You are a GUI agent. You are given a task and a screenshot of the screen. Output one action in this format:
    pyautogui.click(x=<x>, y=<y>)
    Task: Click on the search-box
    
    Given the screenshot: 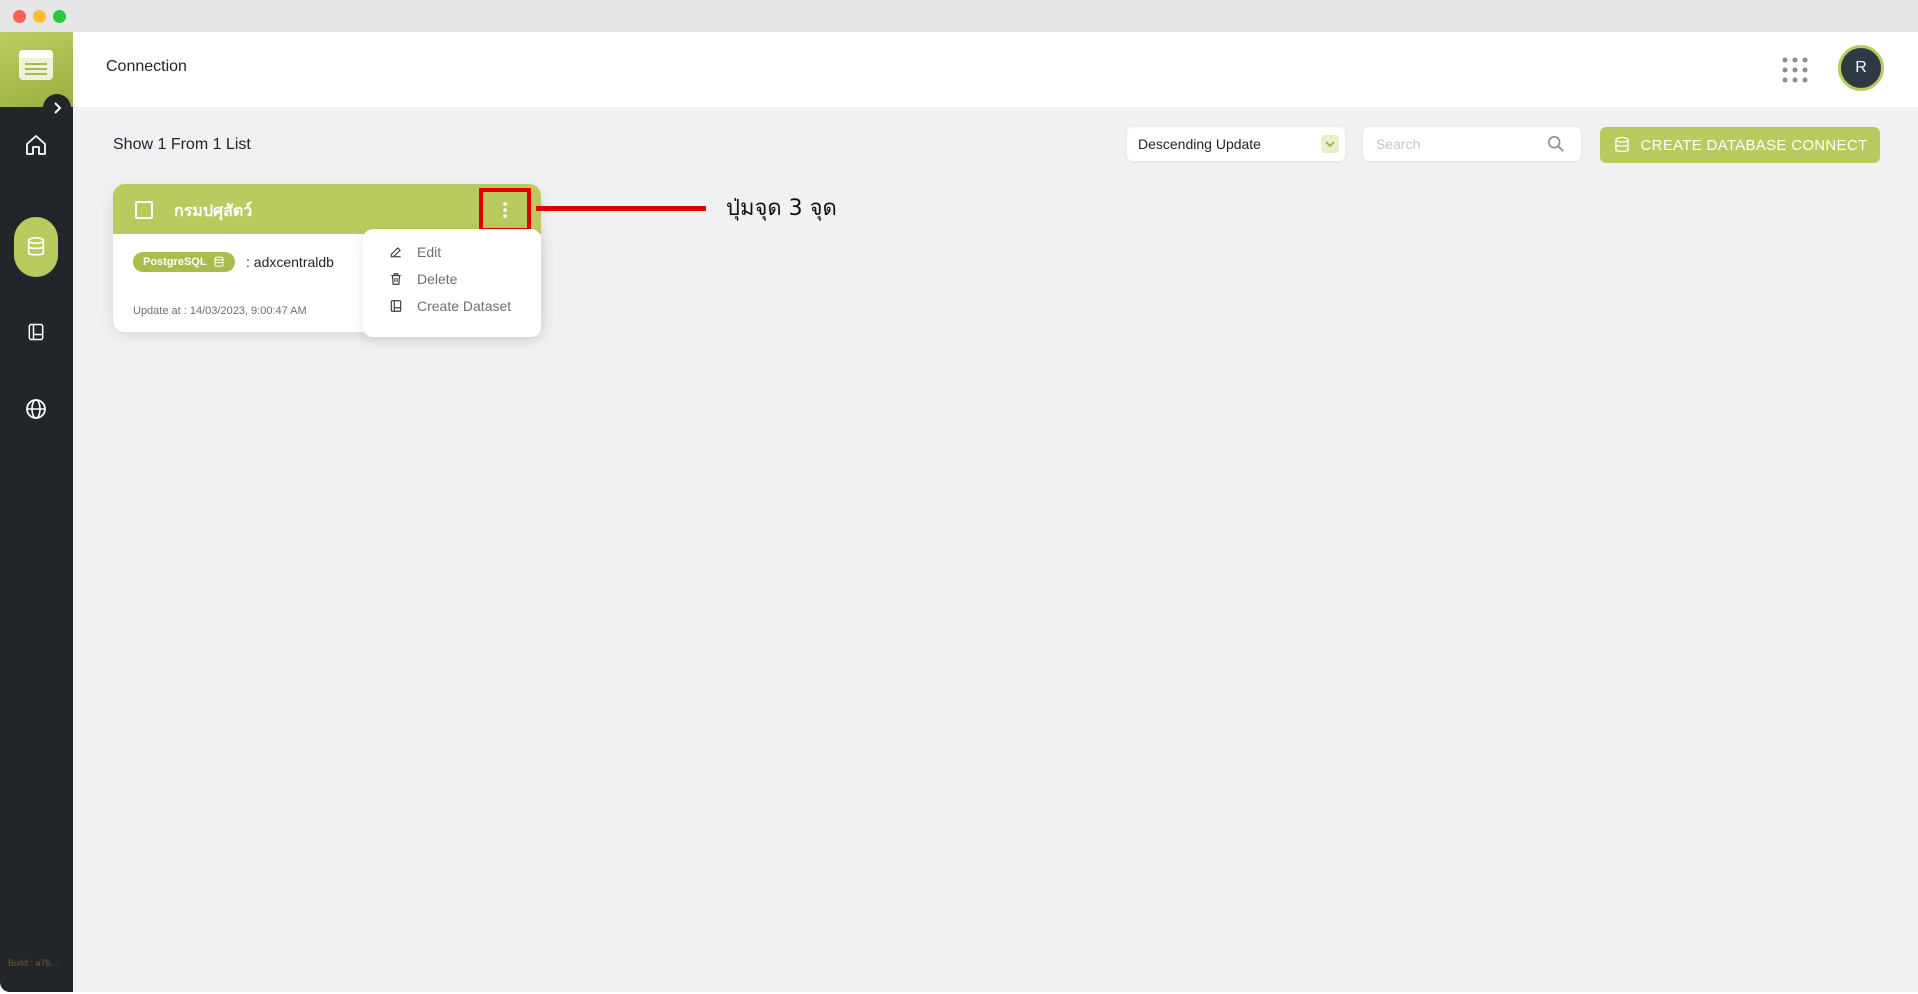 What is the action you would take?
    pyautogui.click(x=1472, y=144)
    